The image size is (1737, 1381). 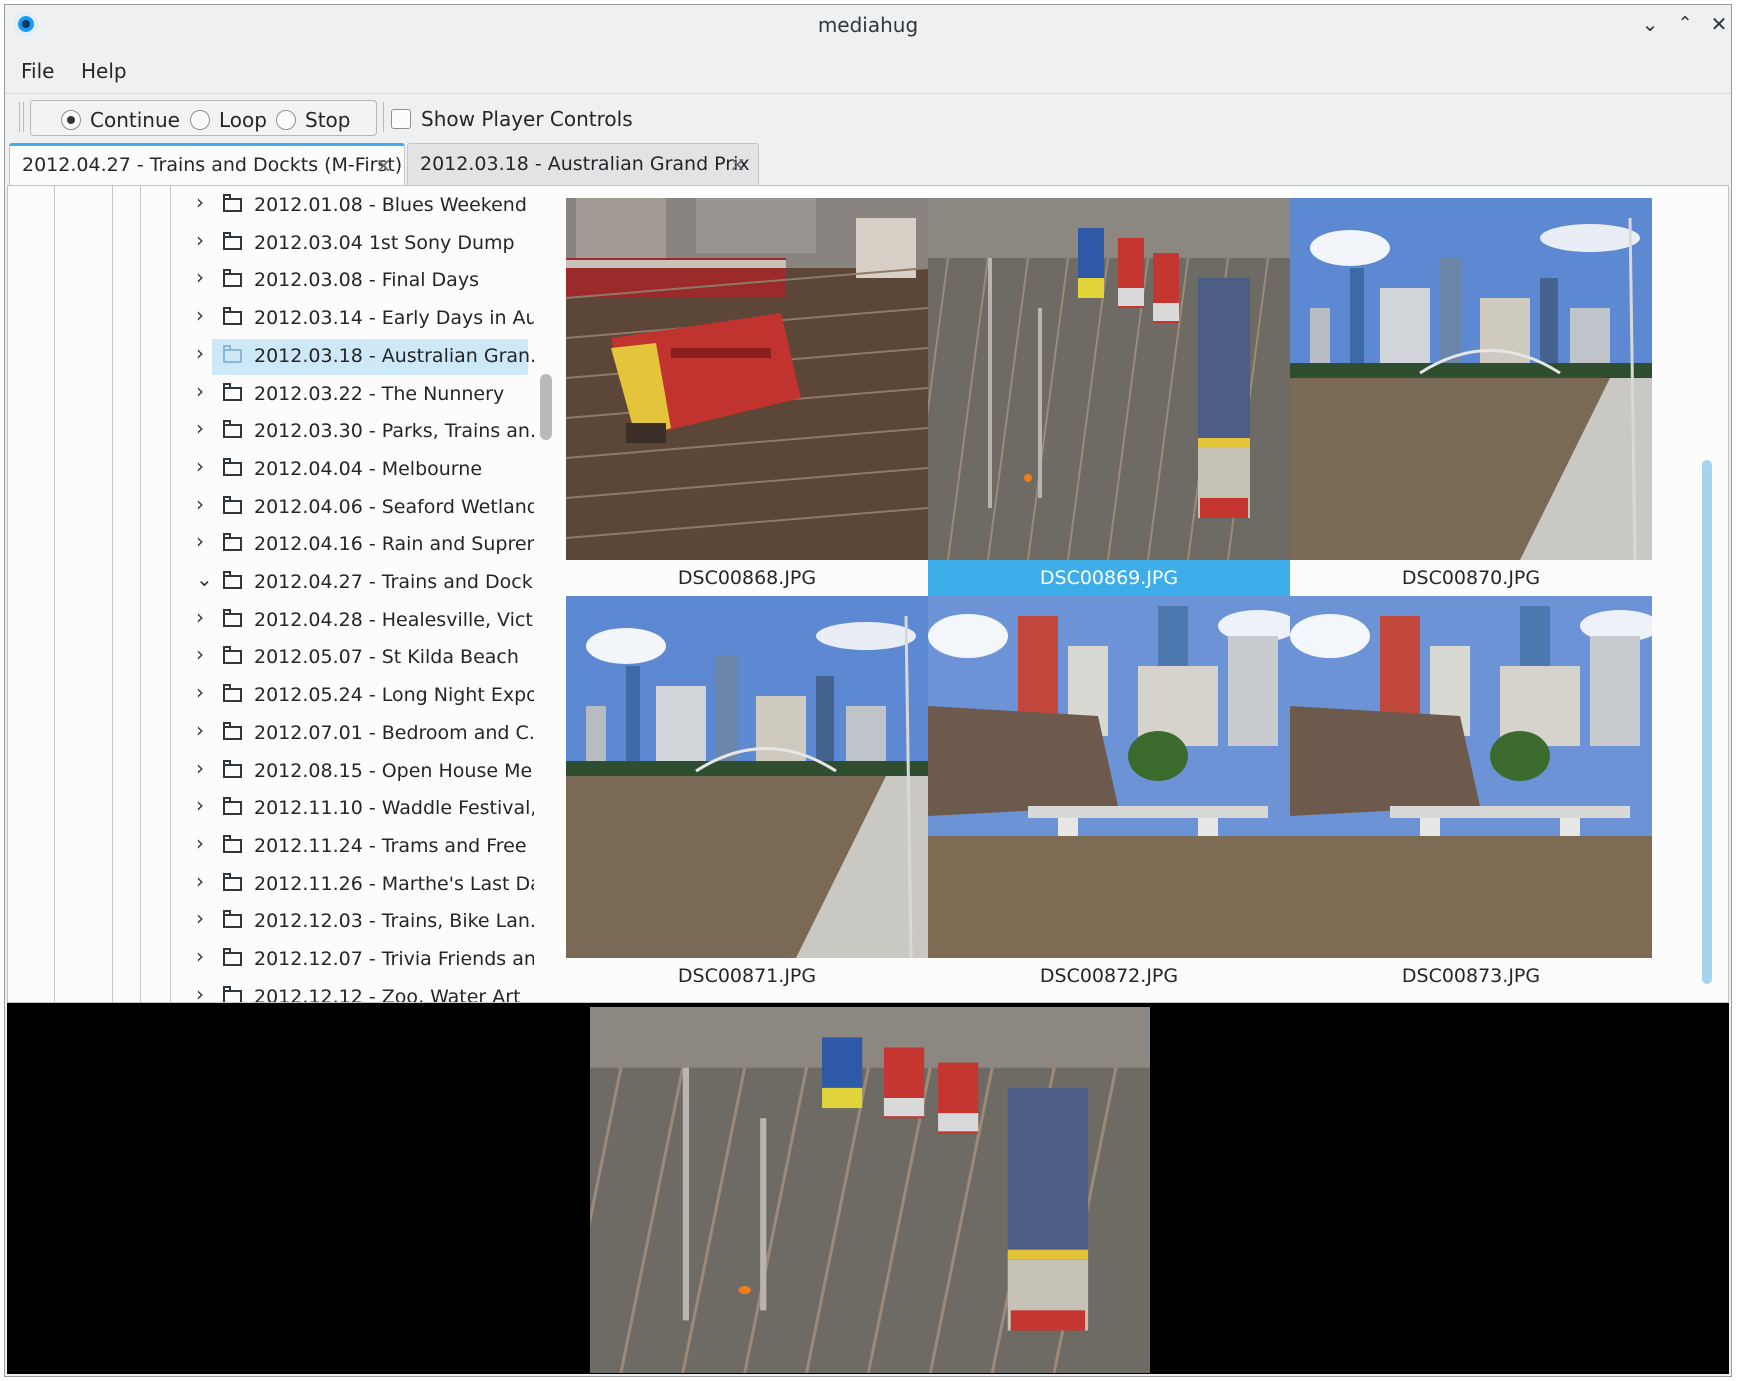 What do you see at coordinates (286, 120) in the screenshot?
I see `radio-stop-indicator` at bounding box center [286, 120].